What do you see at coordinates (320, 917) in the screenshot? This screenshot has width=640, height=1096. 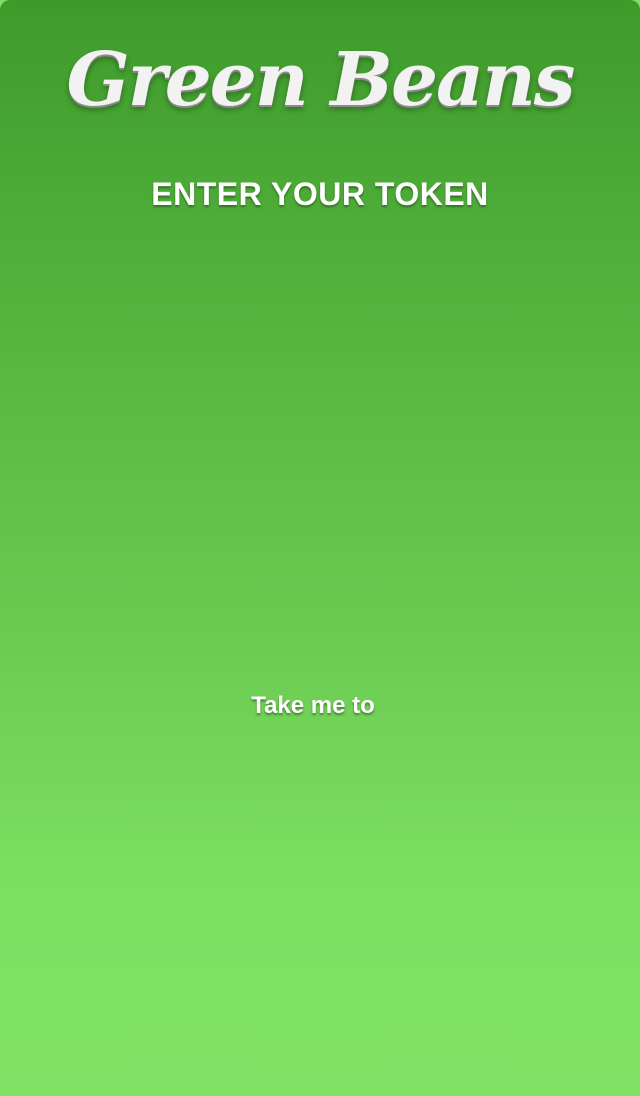 I see `destination-field` at bounding box center [320, 917].